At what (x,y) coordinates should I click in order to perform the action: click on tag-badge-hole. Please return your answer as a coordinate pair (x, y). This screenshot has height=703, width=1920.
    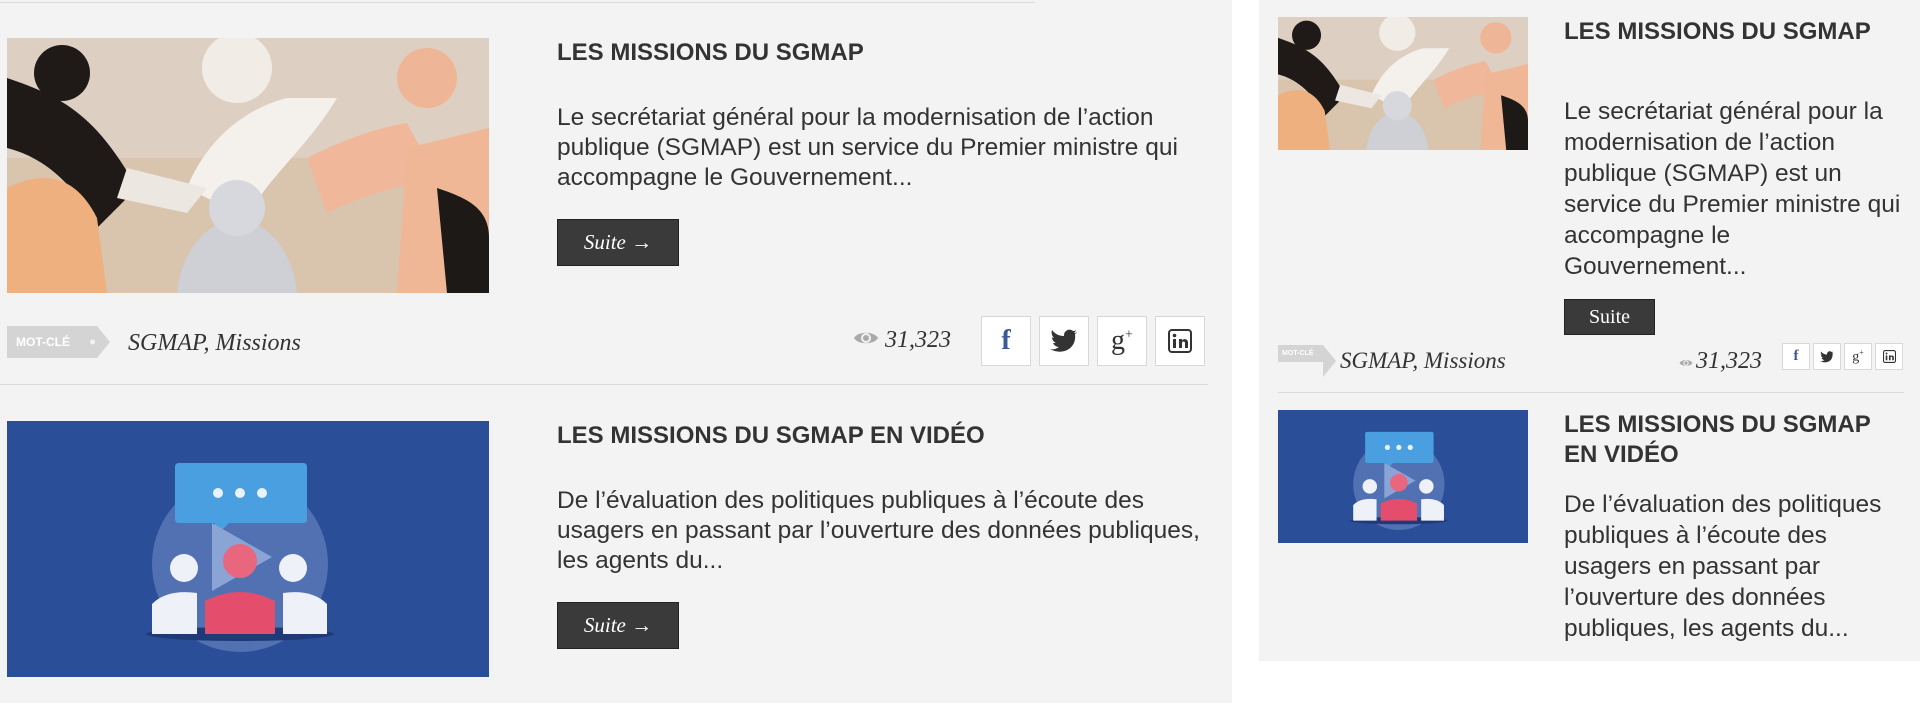
    Looking at the image, I should click on (92, 342).